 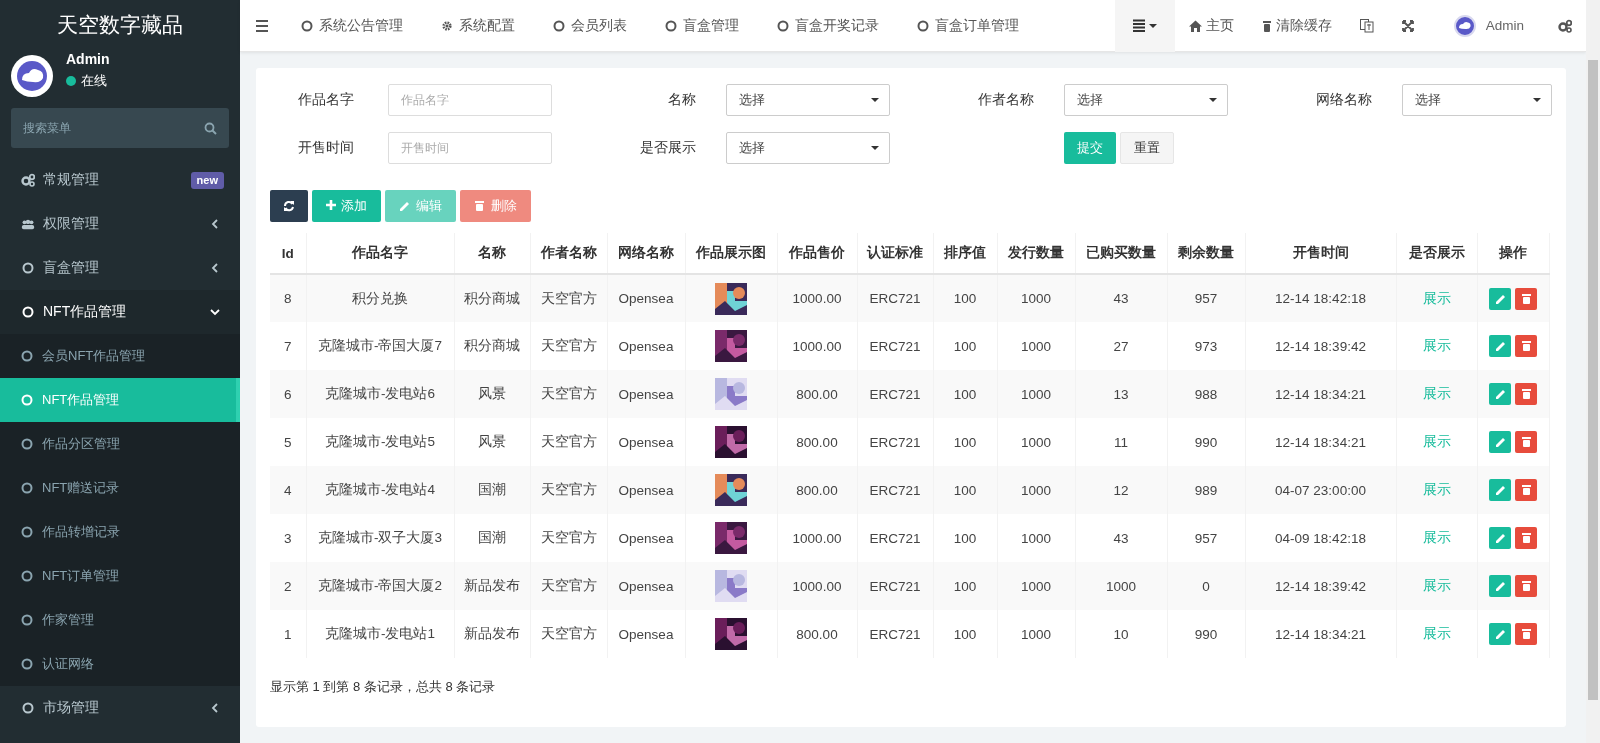 I want to click on trash-icon, so click(x=1526, y=586).